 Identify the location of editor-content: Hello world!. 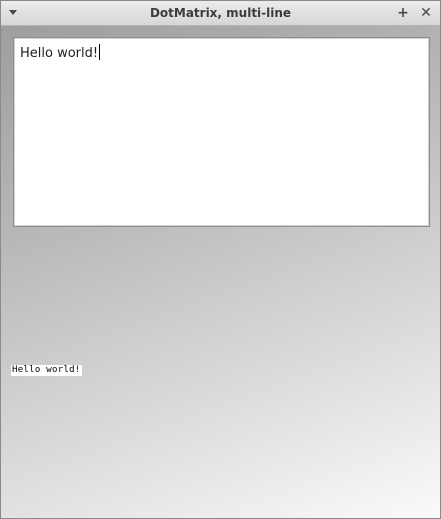
(60, 52).